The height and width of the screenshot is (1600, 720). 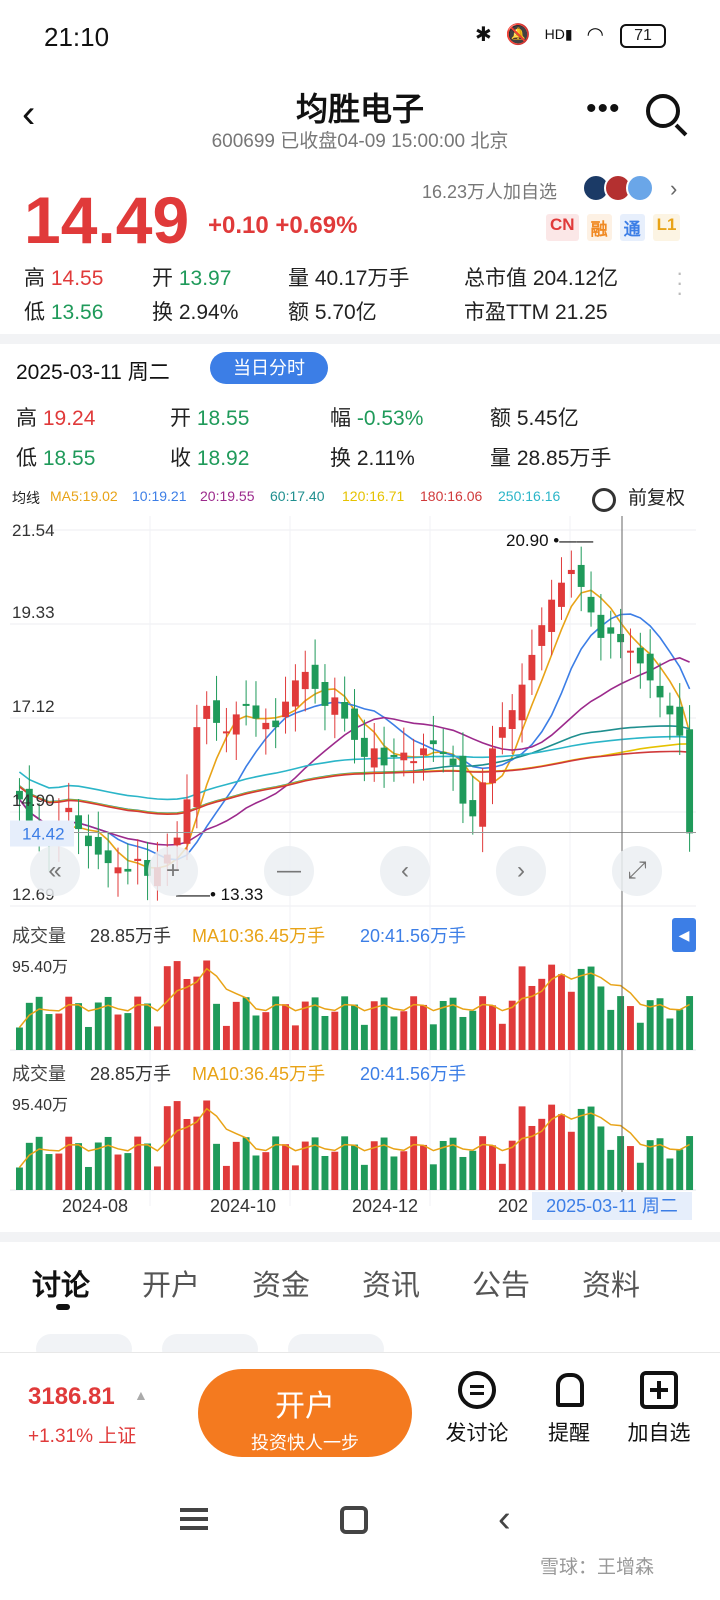 What do you see at coordinates (82, 1434) in the screenshot?
I see `index-change: +1.31% 上证` at bounding box center [82, 1434].